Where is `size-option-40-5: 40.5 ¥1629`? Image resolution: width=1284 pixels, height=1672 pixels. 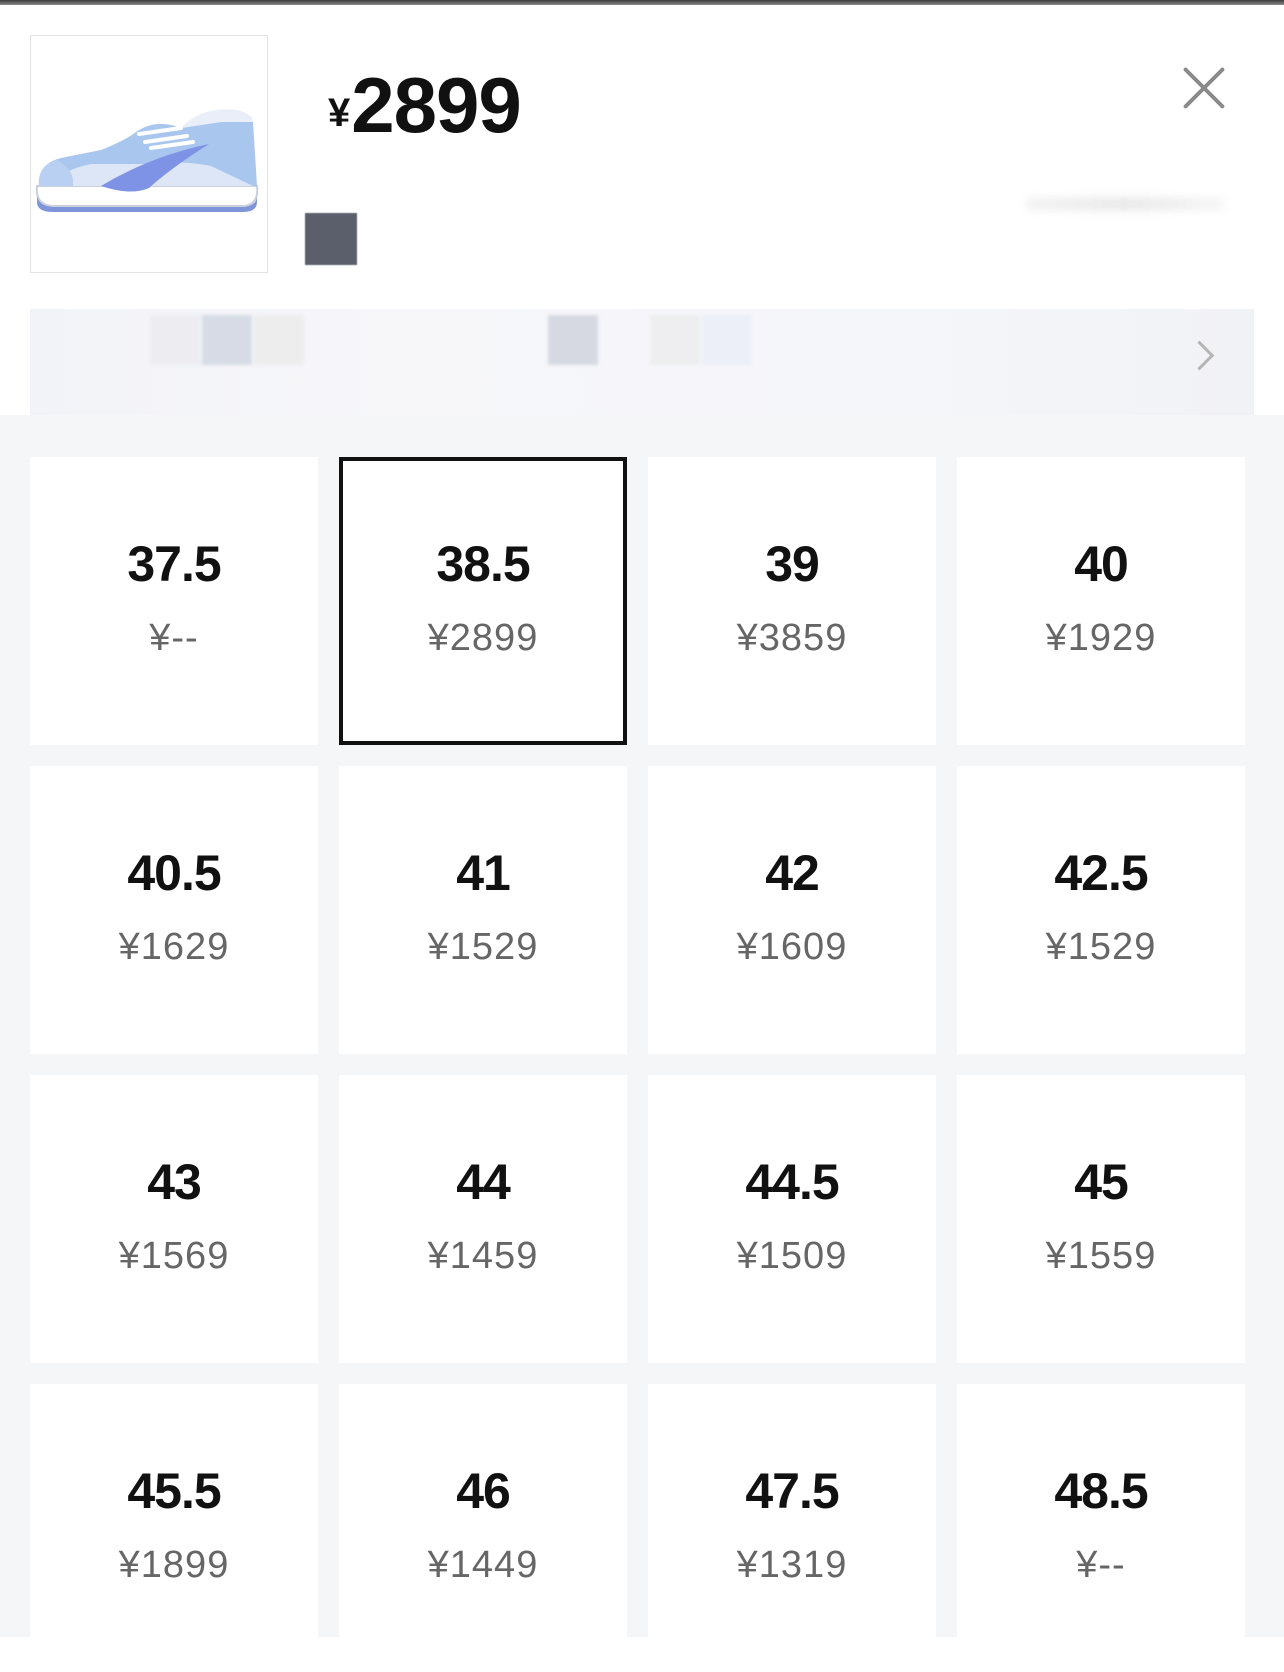
size-option-40-5: 40.5 ¥1629 is located at coordinates (174, 910).